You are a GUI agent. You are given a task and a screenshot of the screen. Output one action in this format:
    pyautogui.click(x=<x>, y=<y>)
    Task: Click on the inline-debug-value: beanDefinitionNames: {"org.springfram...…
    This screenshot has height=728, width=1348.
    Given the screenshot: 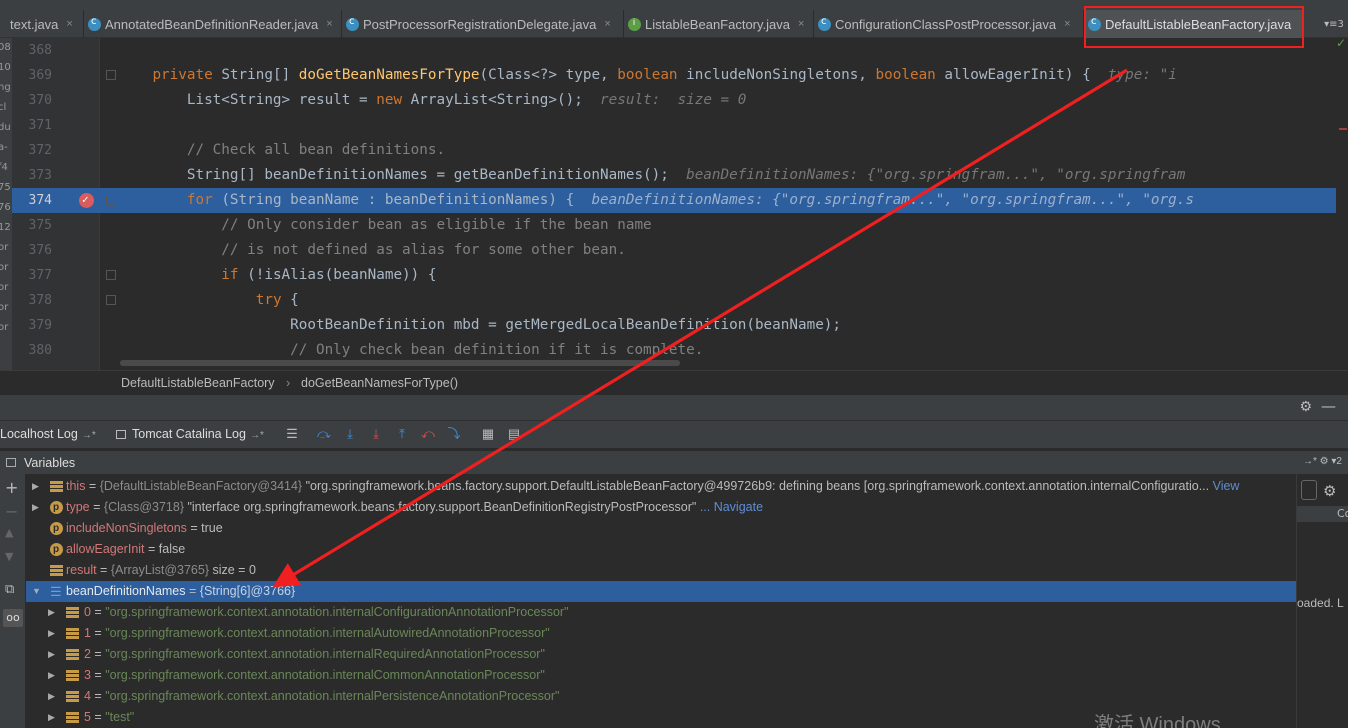 What is the action you would take?
    pyautogui.click(x=936, y=175)
    